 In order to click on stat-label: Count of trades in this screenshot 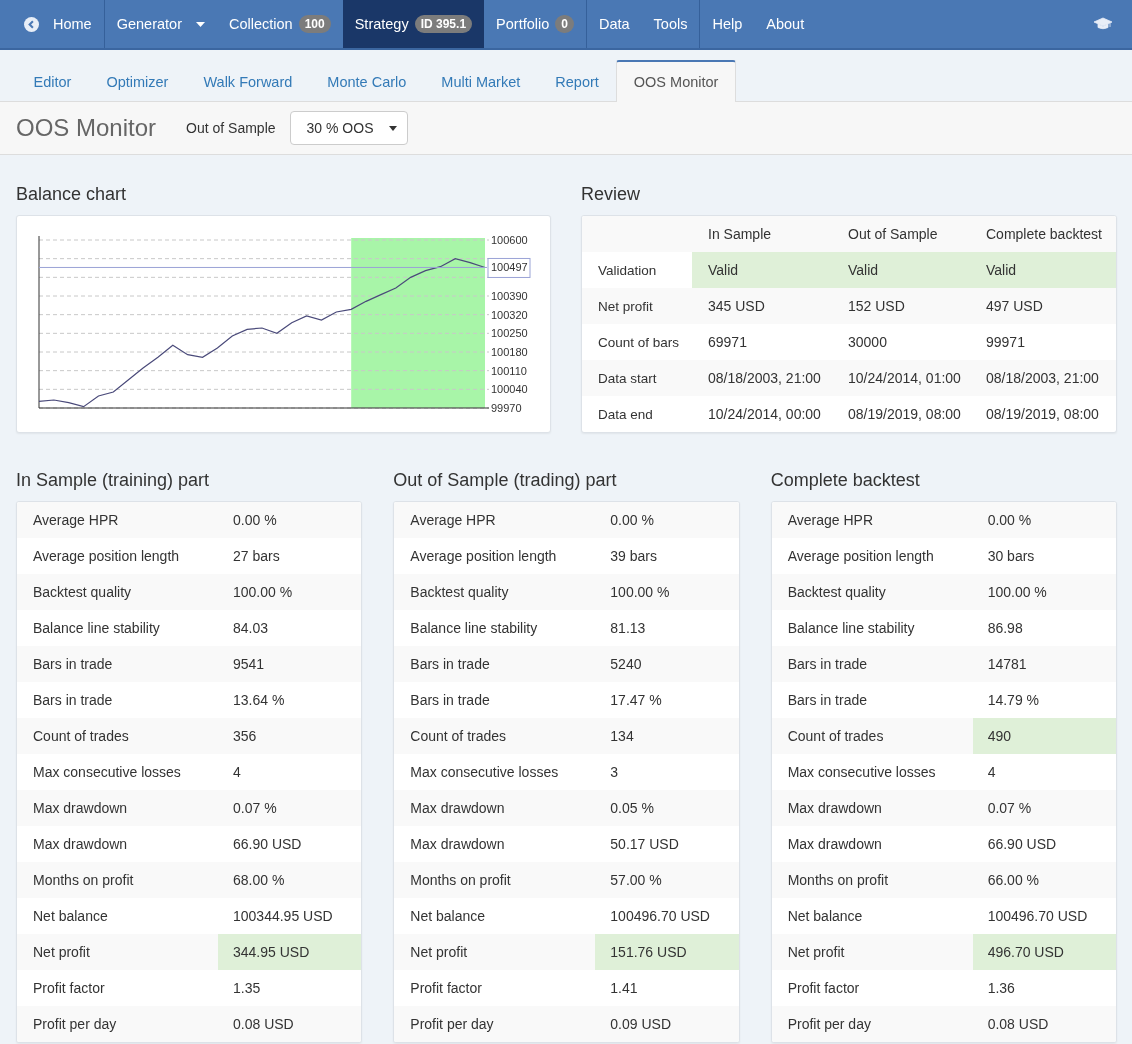, I will do `click(81, 736)`.